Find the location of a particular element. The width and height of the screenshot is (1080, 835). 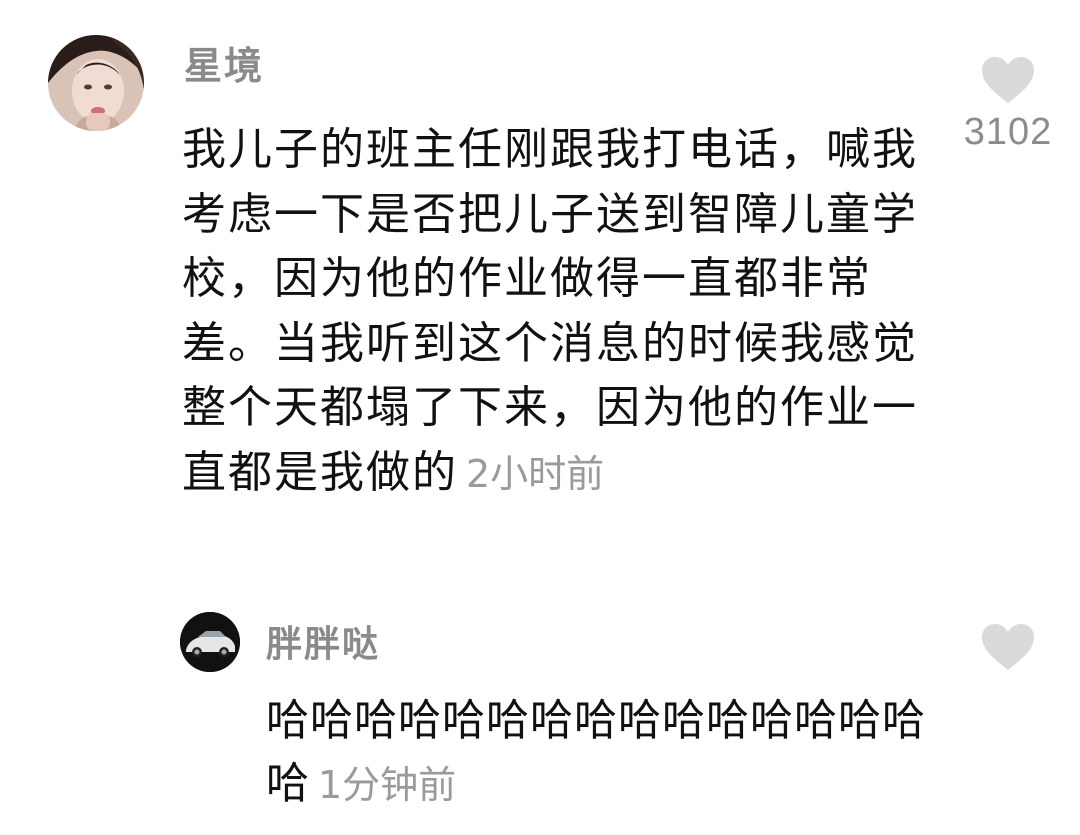

comment-username: 星境 is located at coordinates (224, 66).